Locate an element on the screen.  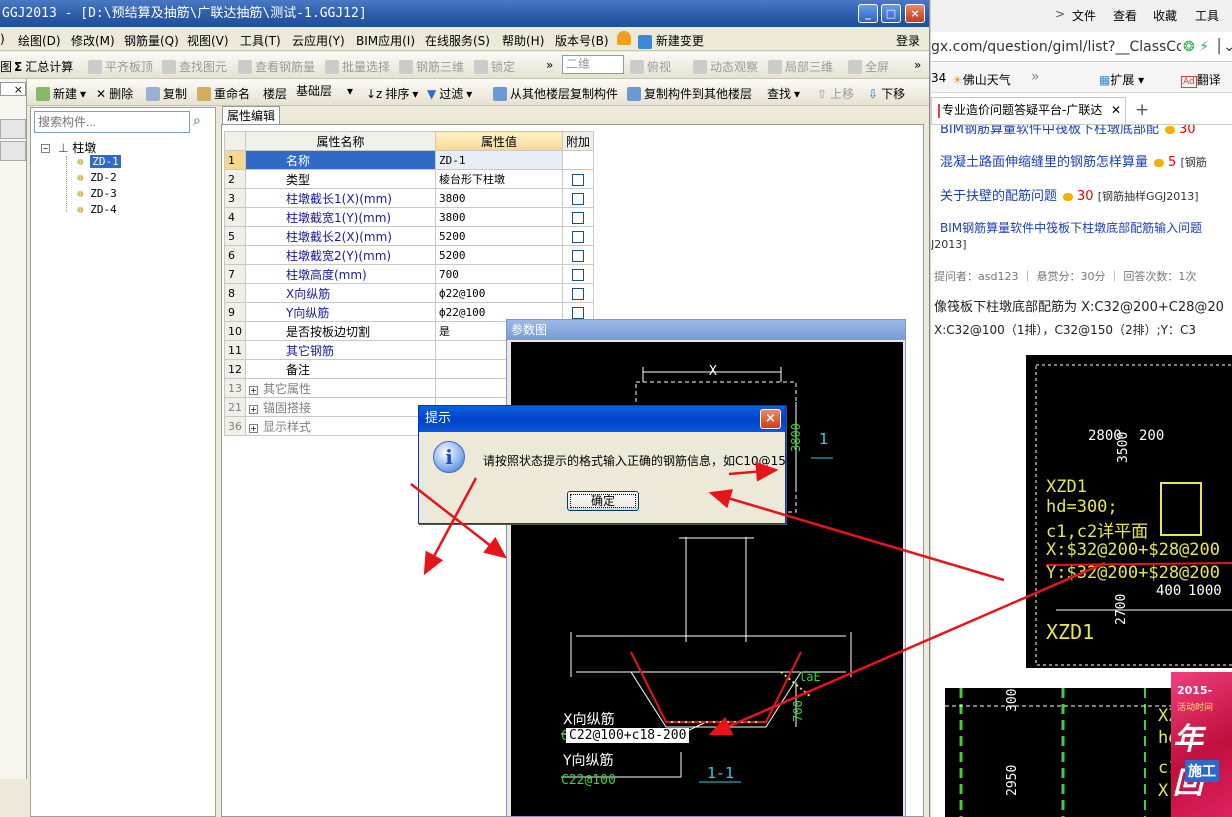
sort-button: ↓z 排序 ▾ is located at coordinates (392, 93).